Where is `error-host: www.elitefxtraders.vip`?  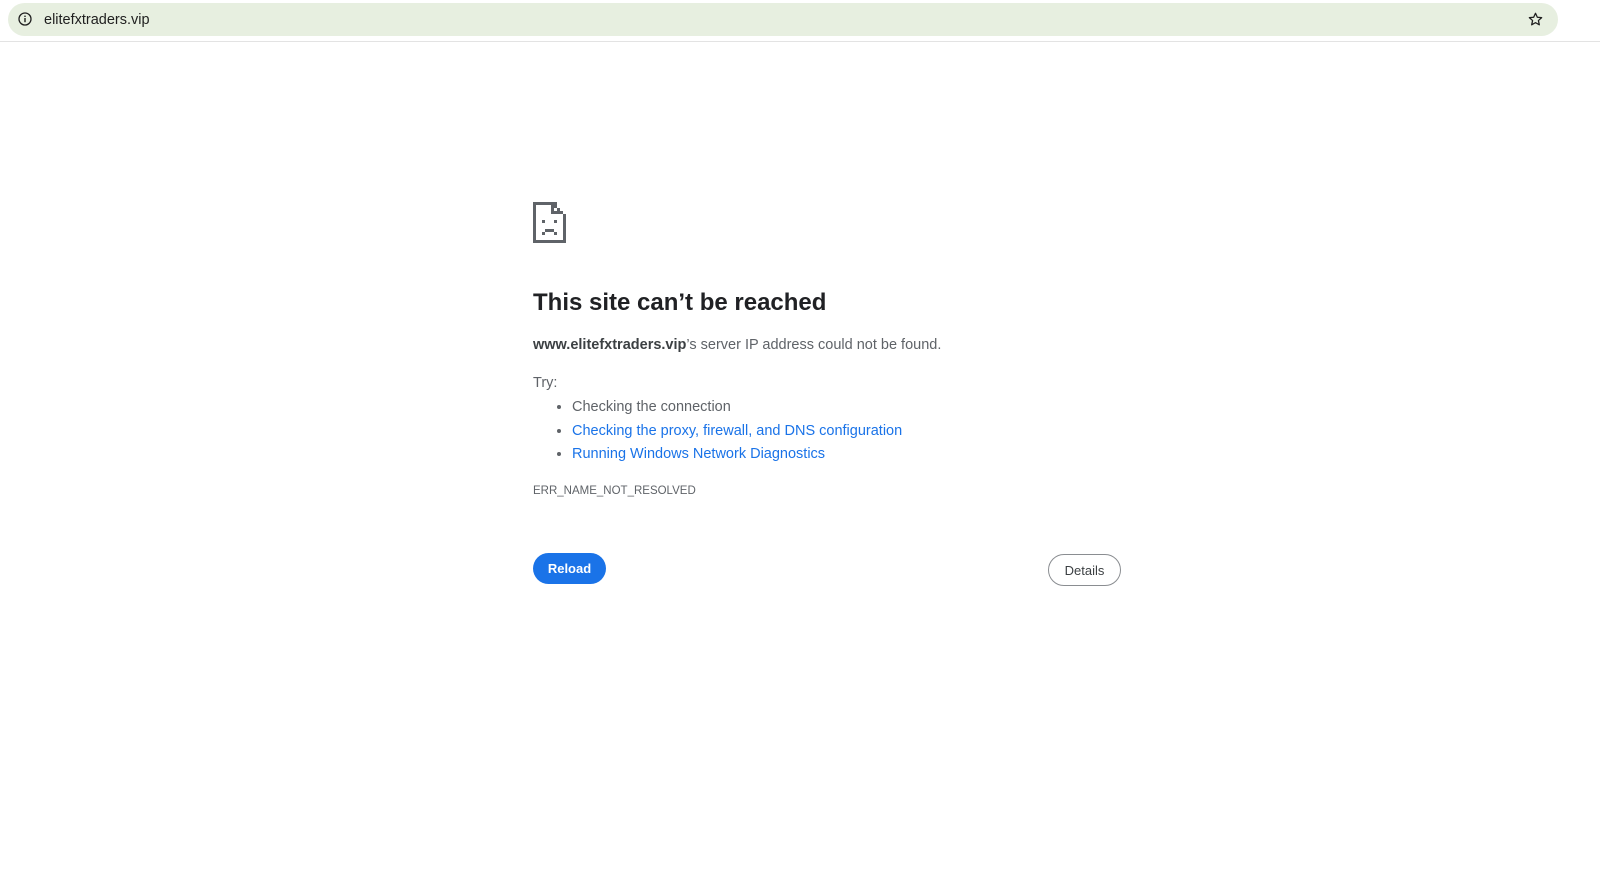 error-host: www.elitefxtraders.vip is located at coordinates (610, 345).